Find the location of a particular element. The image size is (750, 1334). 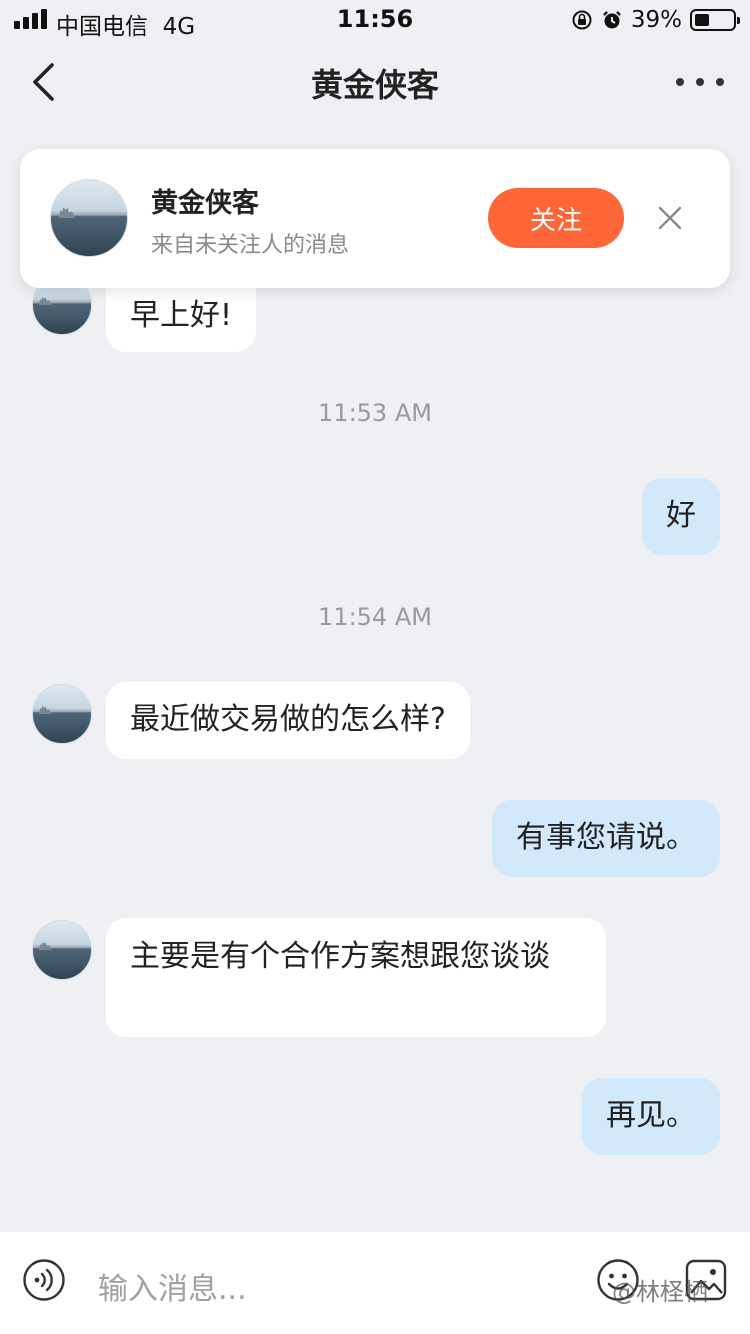

alarm-icon is located at coordinates (612, 20).